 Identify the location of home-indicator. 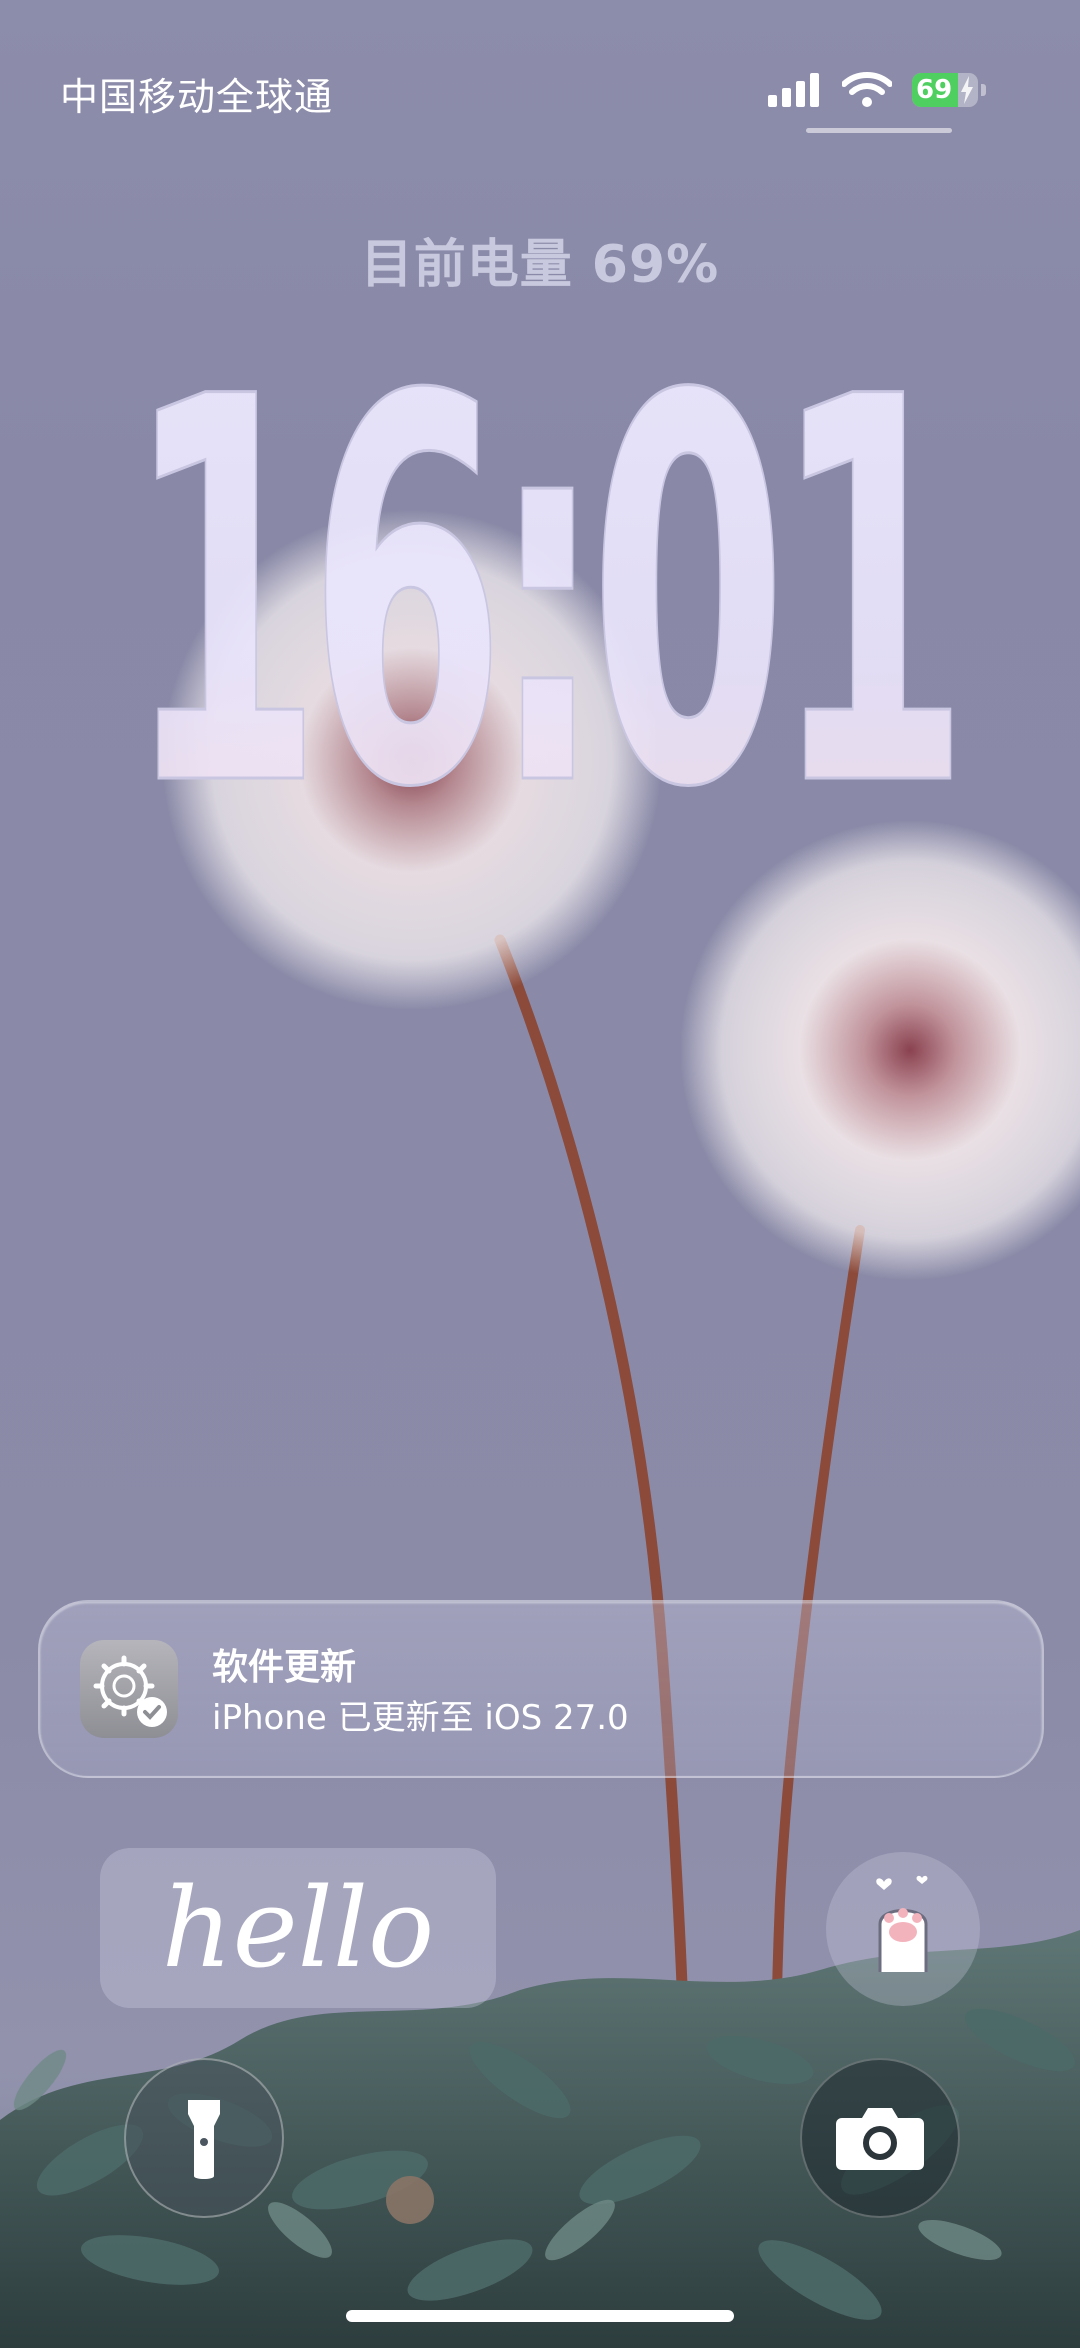
(540, 2316).